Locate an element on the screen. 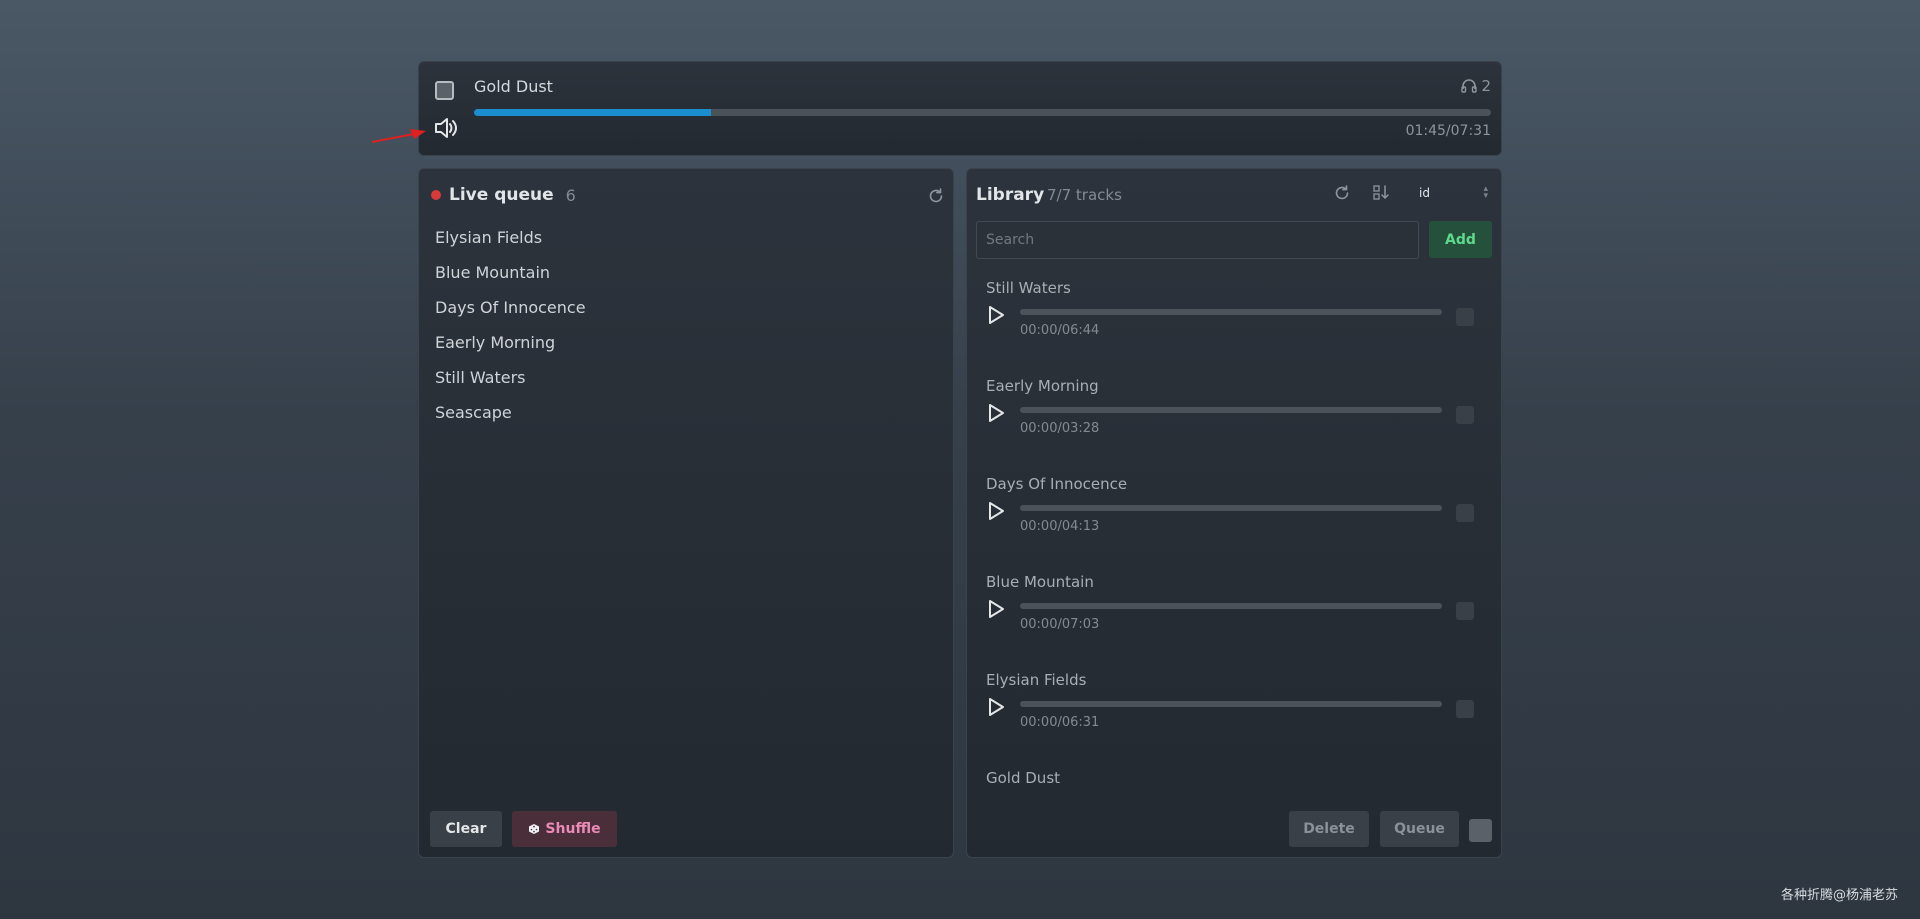 This screenshot has height=919, width=1920. track-item: Blue Mountain 00:00/07:03 is located at coordinates (1231, 622).